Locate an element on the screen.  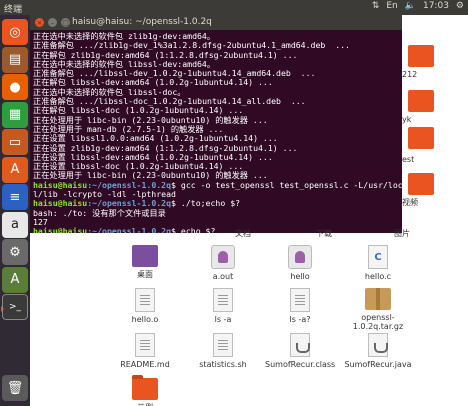
folder-file-icon is located at coordinates (145, 387).